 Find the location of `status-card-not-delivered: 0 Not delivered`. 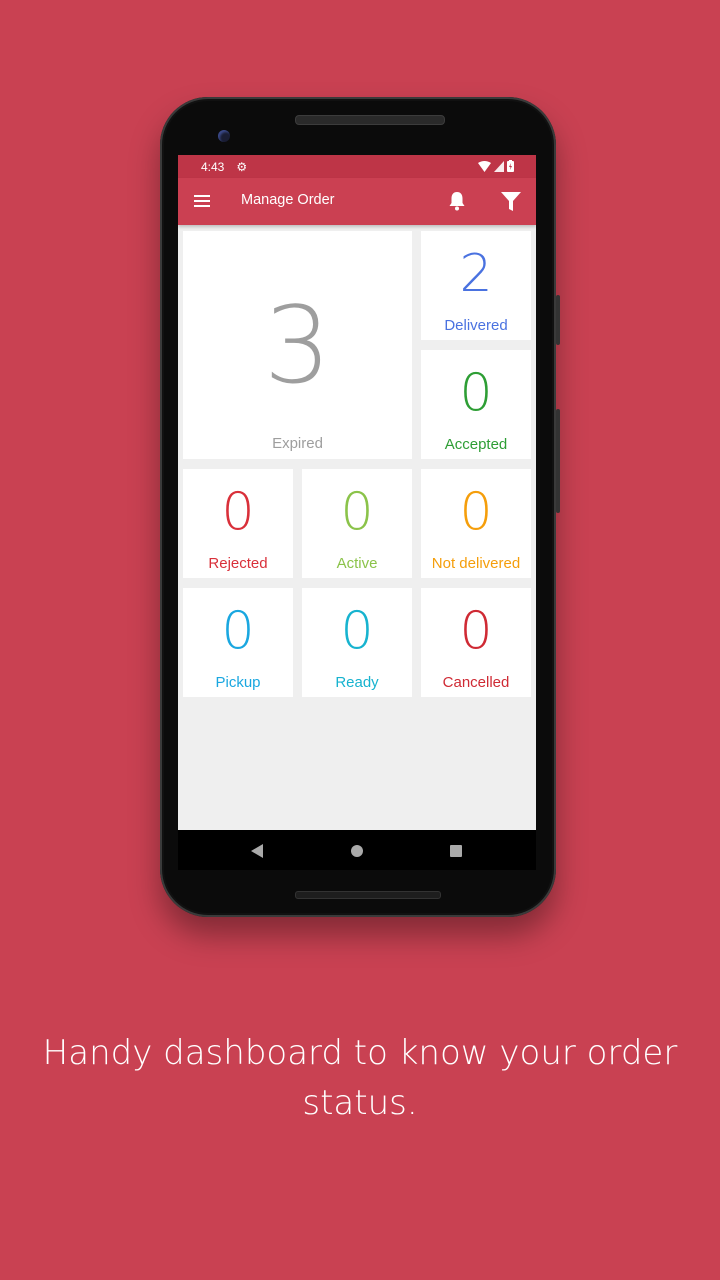

status-card-not-delivered: 0 Not delivered is located at coordinates (476, 523).